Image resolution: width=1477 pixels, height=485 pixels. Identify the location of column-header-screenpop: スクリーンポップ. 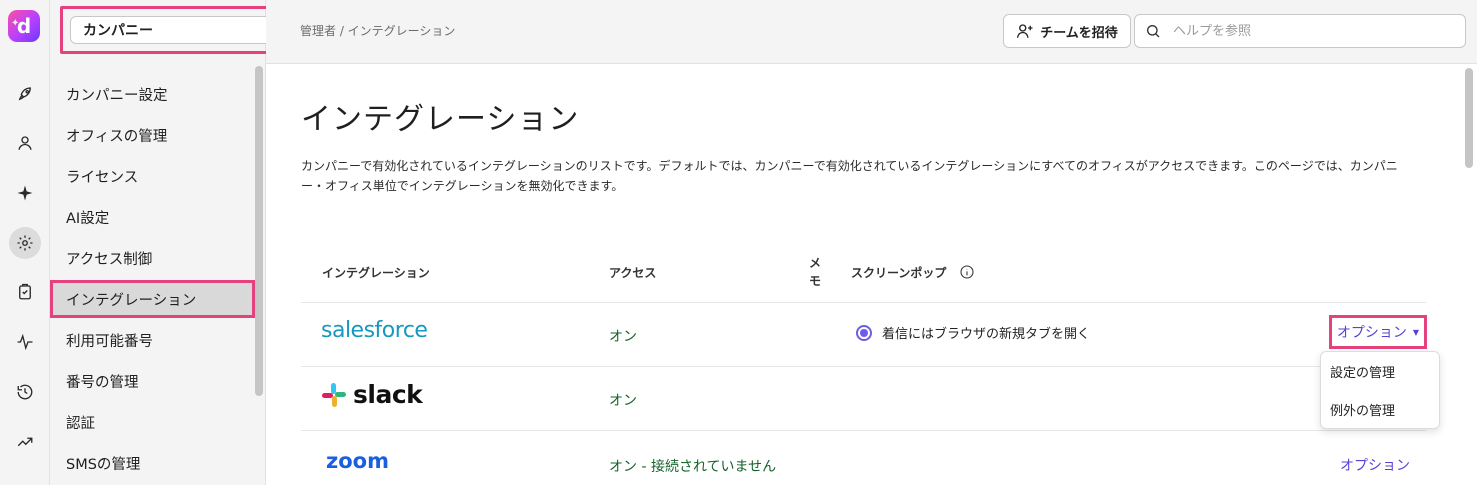
(913, 273).